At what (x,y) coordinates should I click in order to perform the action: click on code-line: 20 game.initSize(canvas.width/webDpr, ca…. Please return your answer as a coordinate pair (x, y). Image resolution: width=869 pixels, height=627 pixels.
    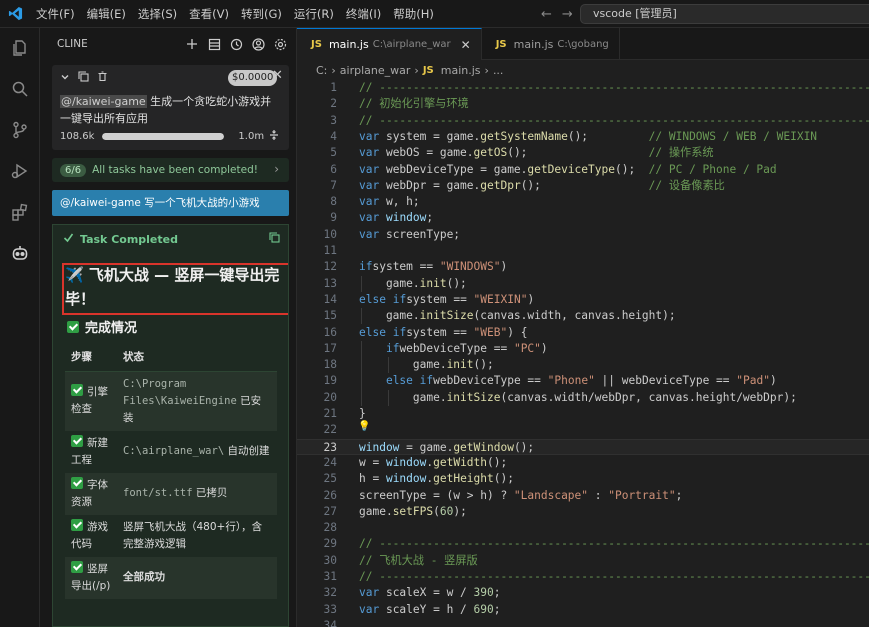
    Looking at the image, I should click on (583, 398).